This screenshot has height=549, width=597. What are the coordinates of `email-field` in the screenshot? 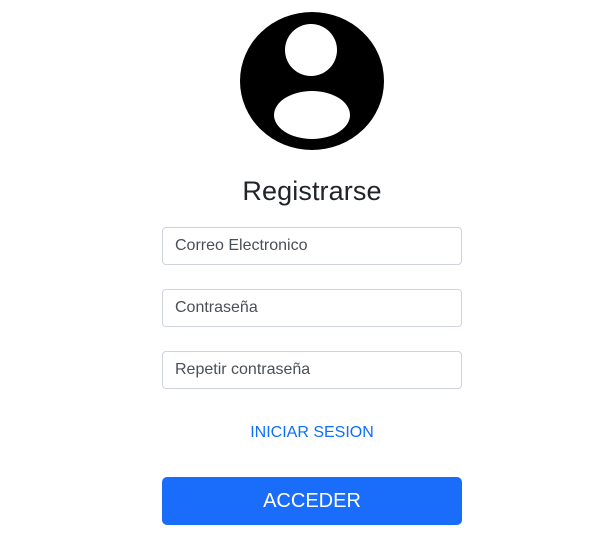 It's located at (312, 246).